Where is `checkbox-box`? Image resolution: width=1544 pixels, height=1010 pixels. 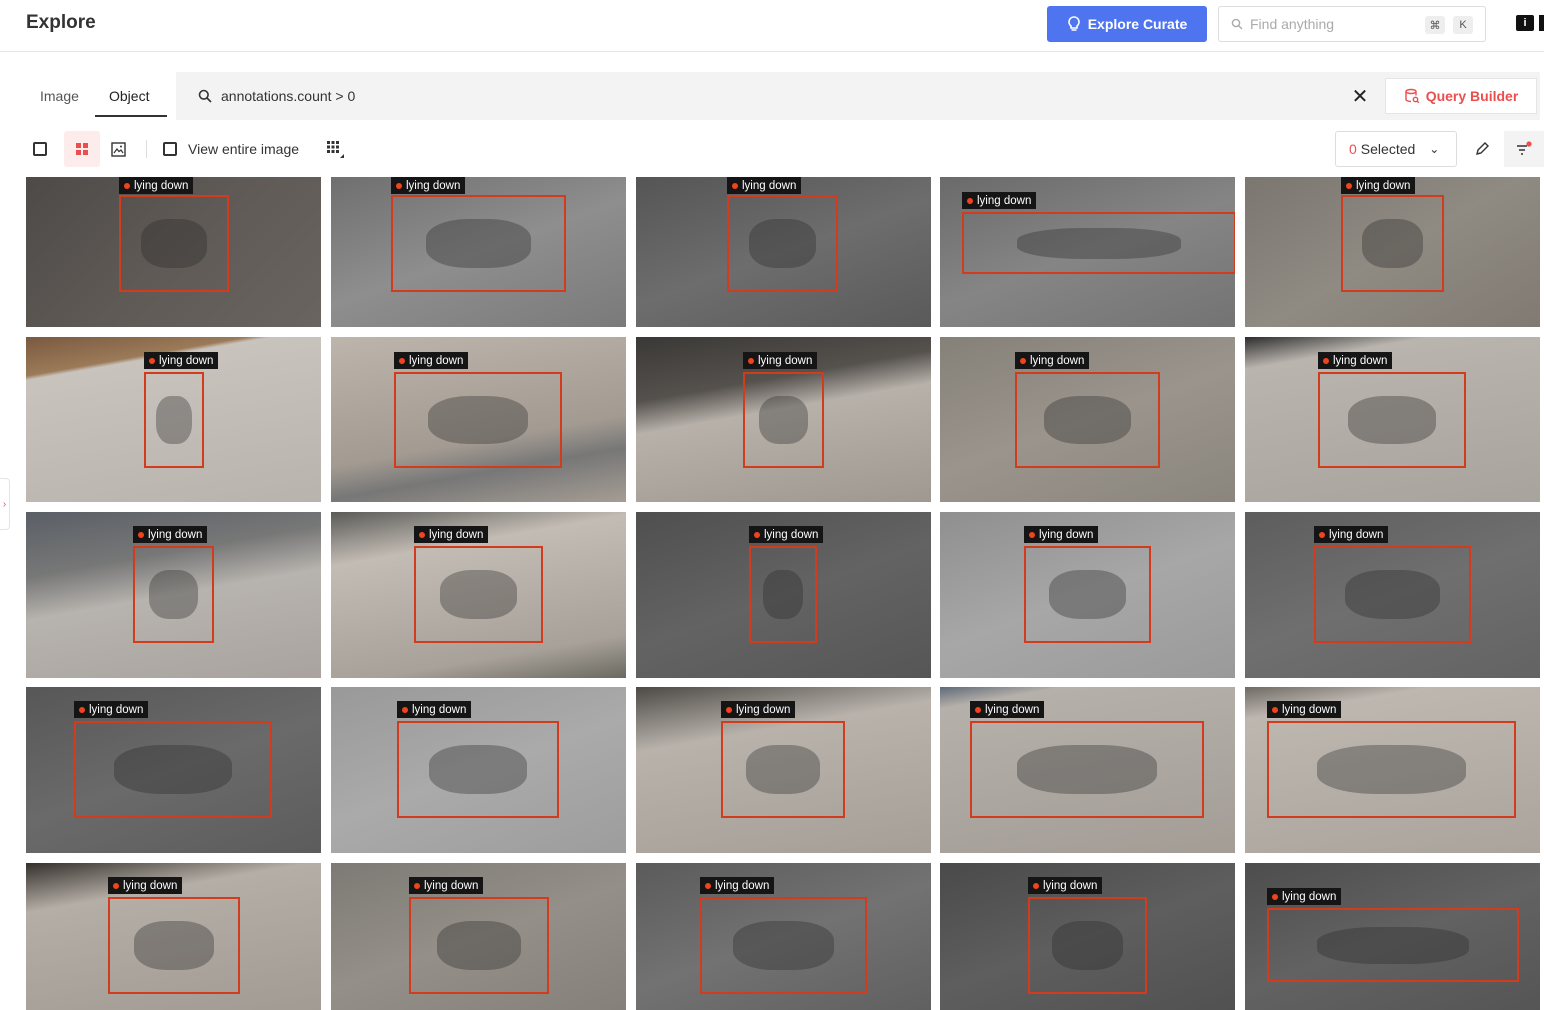 checkbox-box is located at coordinates (170, 149).